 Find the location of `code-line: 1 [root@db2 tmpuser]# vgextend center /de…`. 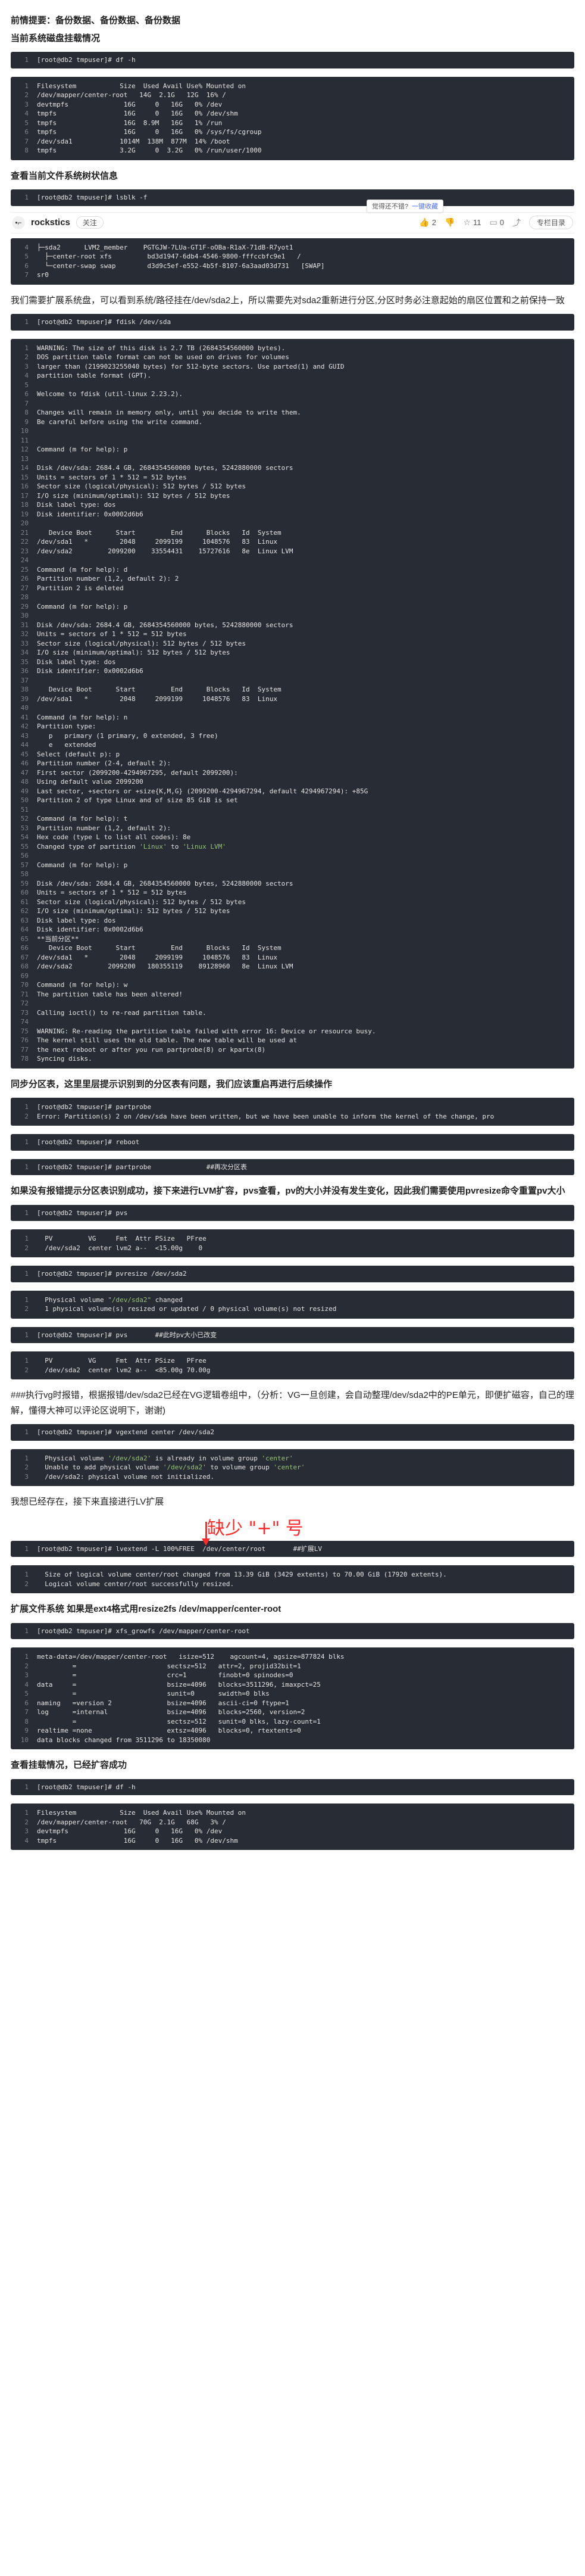

code-line: 1 [root@db2 tmpuser]# vgextend center /de… is located at coordinates (292, 1432).